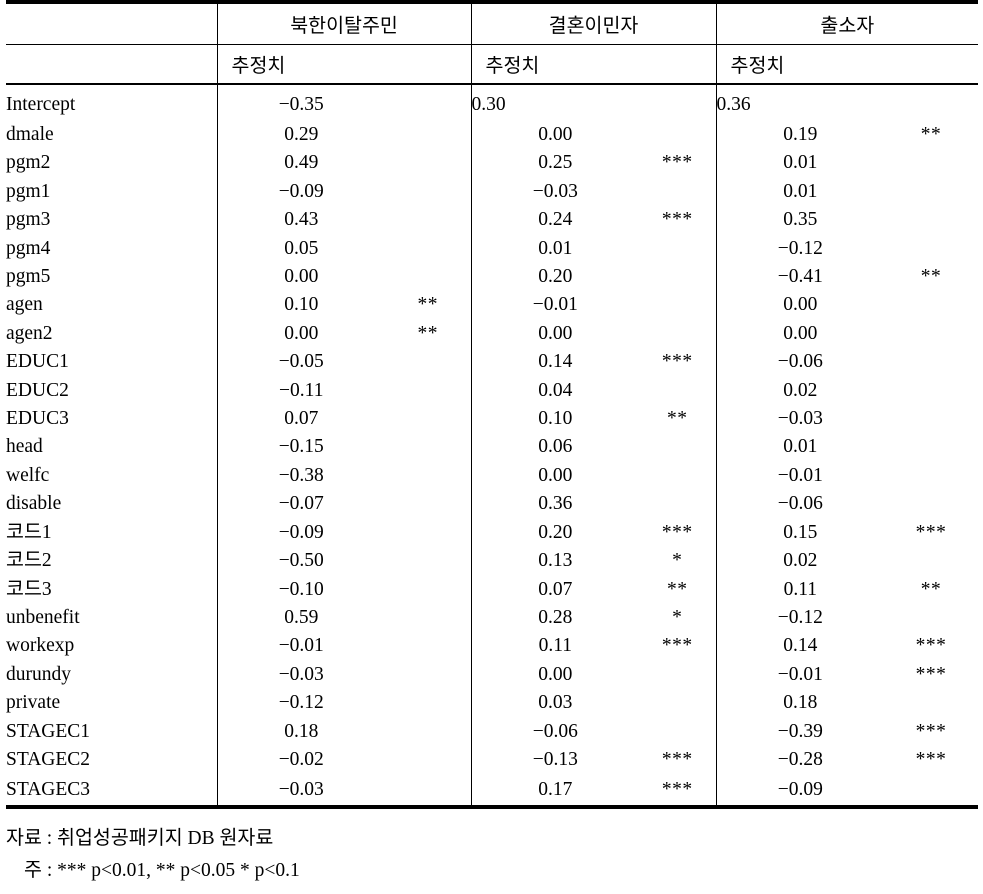  What do you see at coordinates (847, 22) in the screenshot?
I see `group-header-ex-offenders: 출소자` at bounding box center [847, 22].